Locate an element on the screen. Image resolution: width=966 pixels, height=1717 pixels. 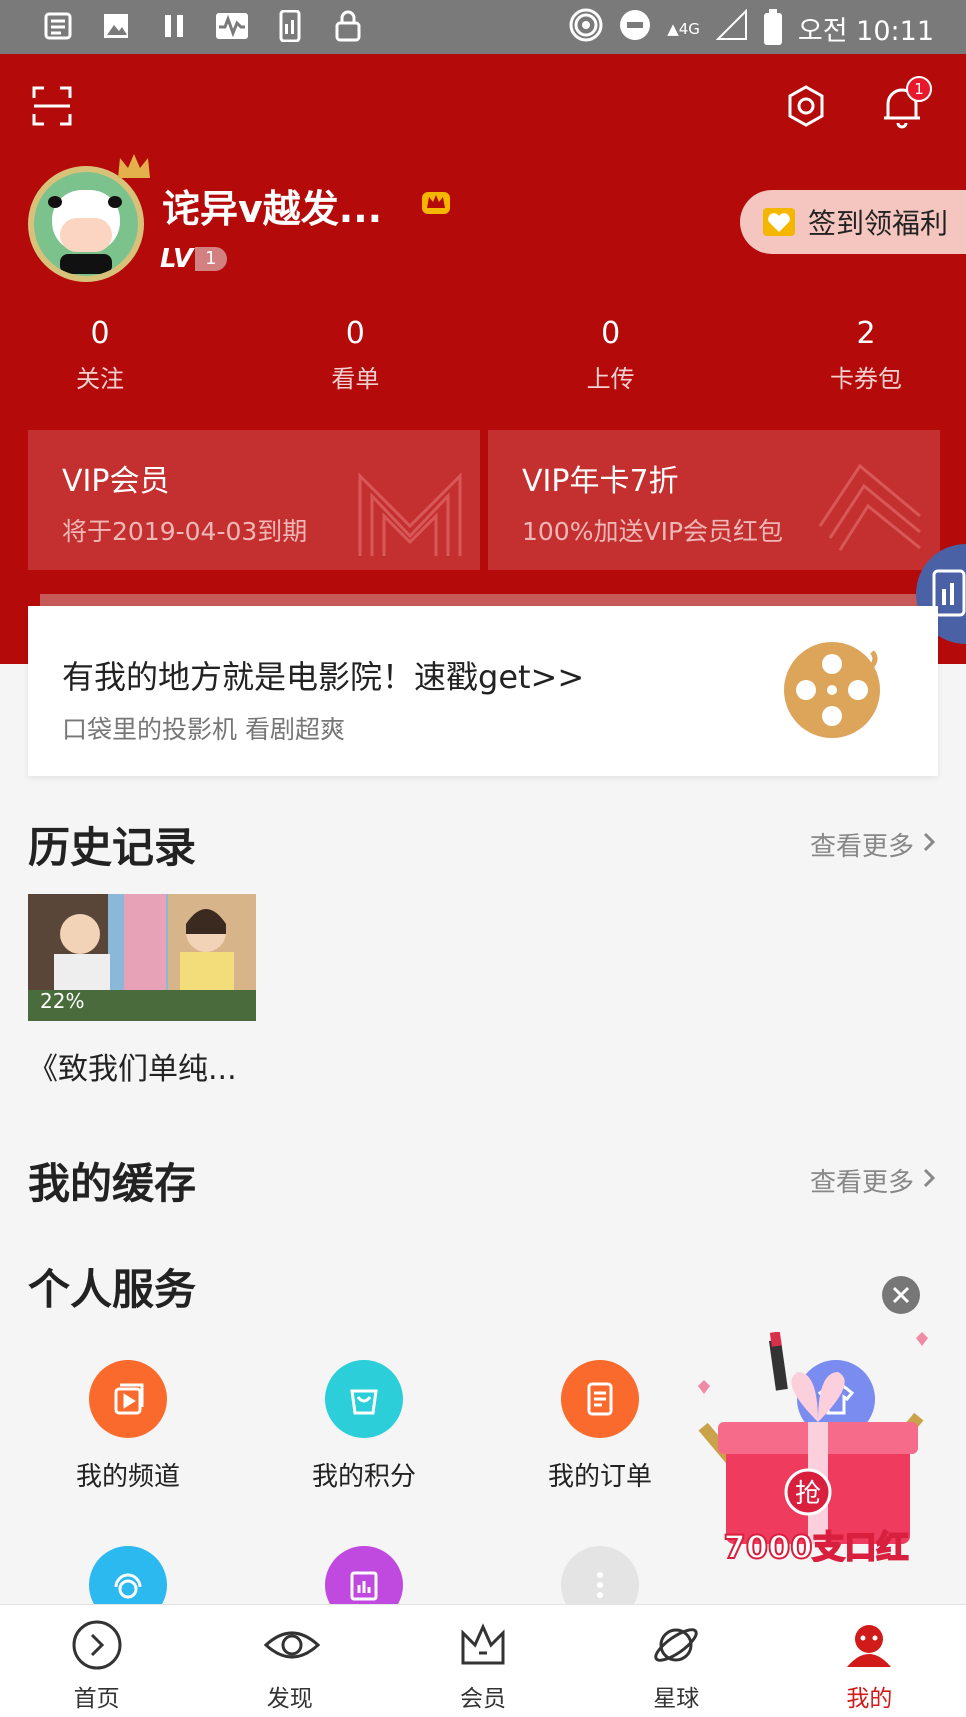
history-title: 历史记录 is located at coordinates (112, 847).